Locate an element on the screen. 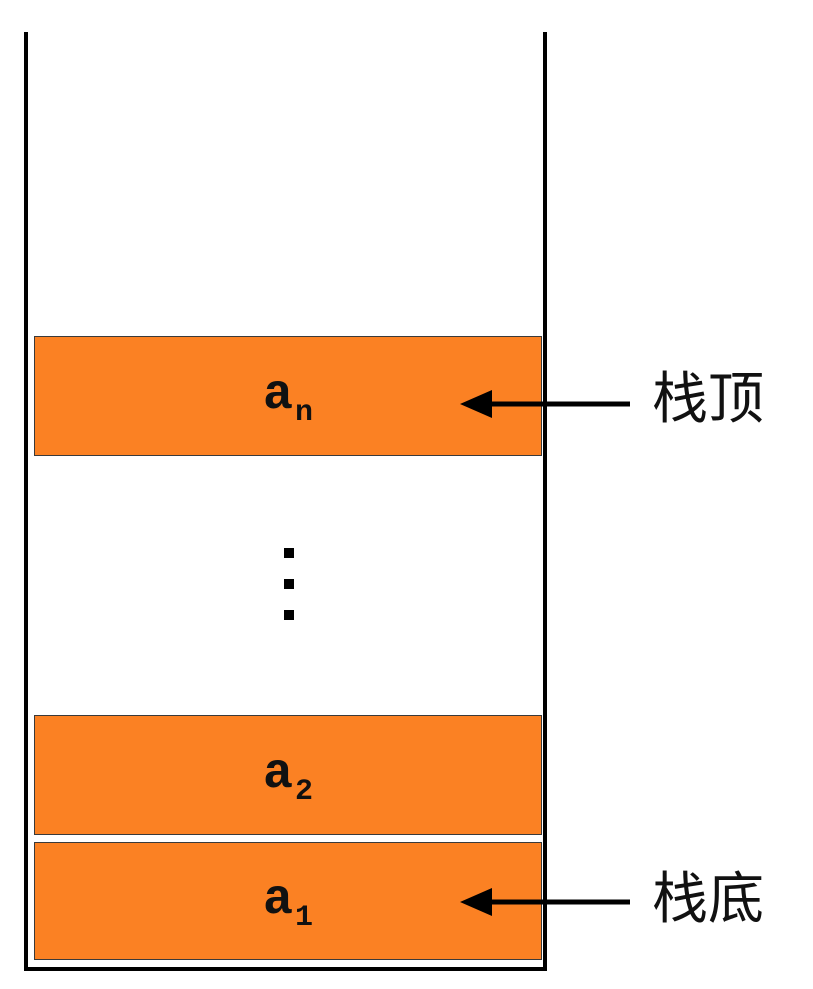 The image size is (813, 989). stack-element-second: a2 is located at coordinates (288, 775).